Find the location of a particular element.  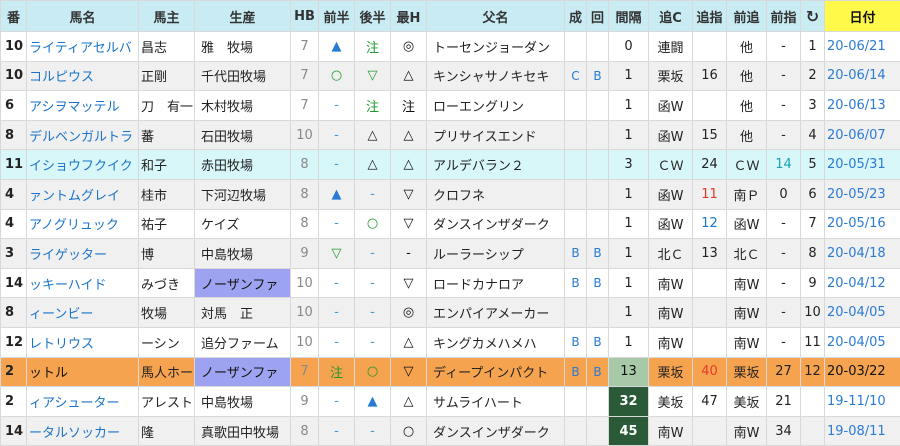

col-win: 成 is located at coordinates (576, 16).